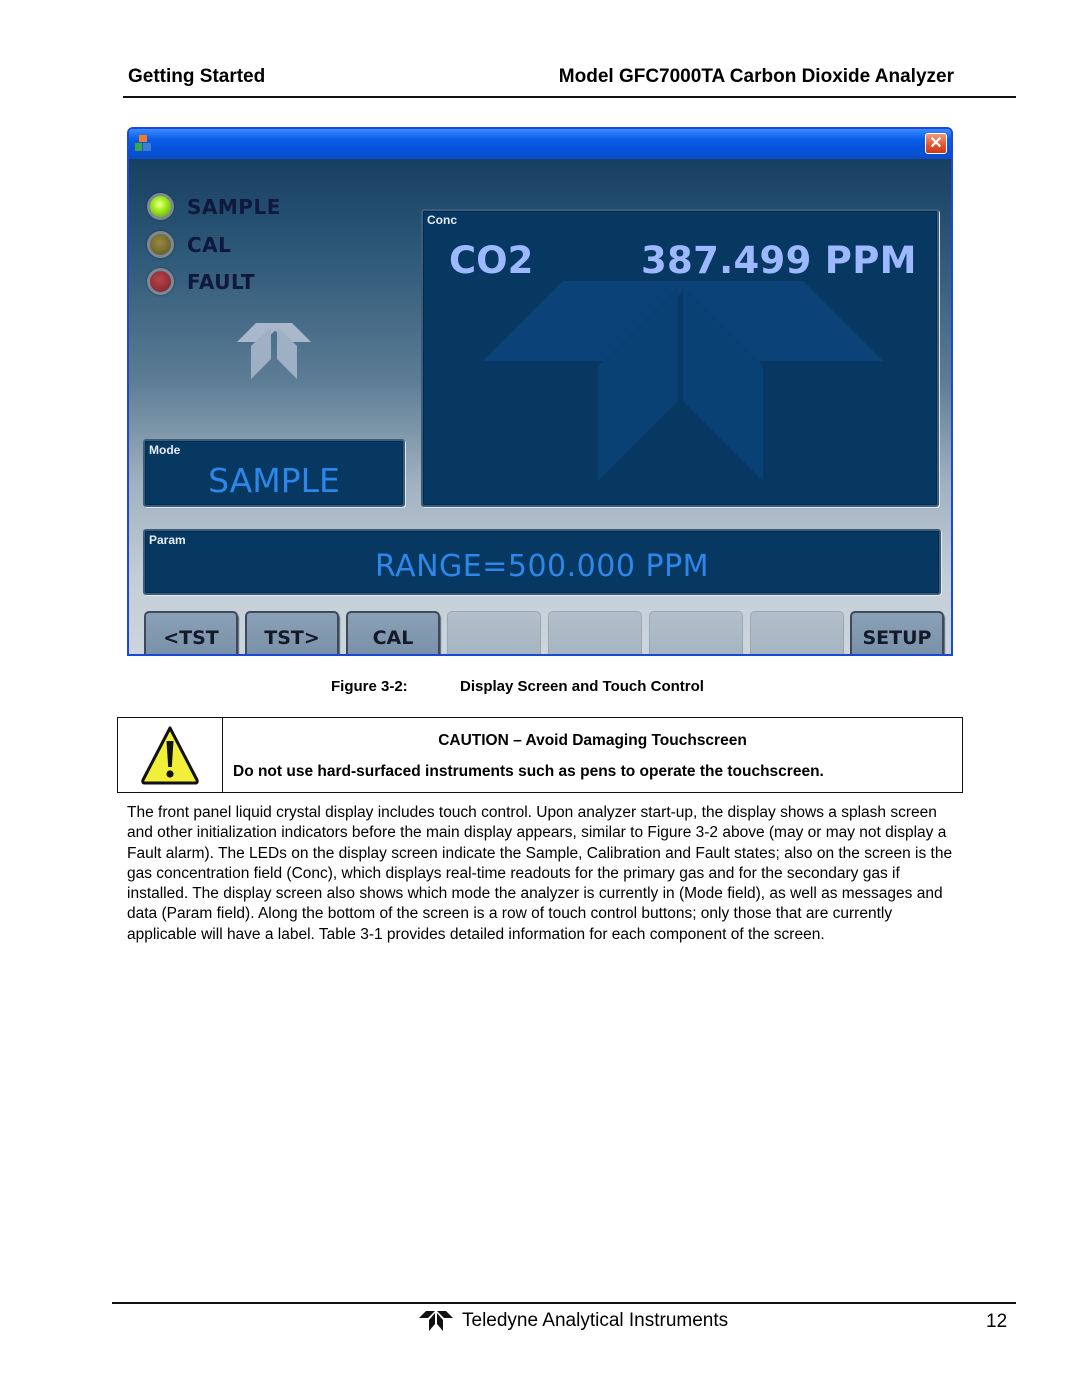 Image resolution: width=1080 pixels, height=1397 pixels. I want to click on close-icon: ✕, so click(936, 143).